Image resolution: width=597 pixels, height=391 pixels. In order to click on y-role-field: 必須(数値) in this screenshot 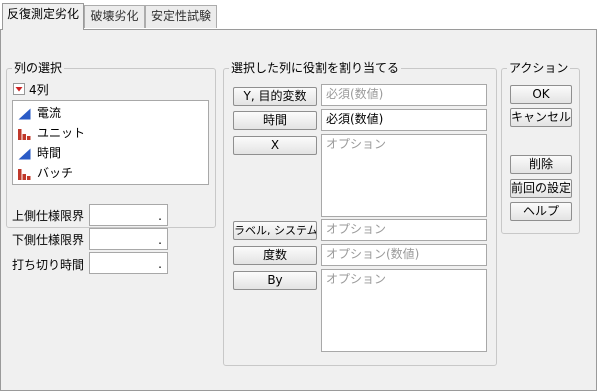, I will do `click(404, 95)`.